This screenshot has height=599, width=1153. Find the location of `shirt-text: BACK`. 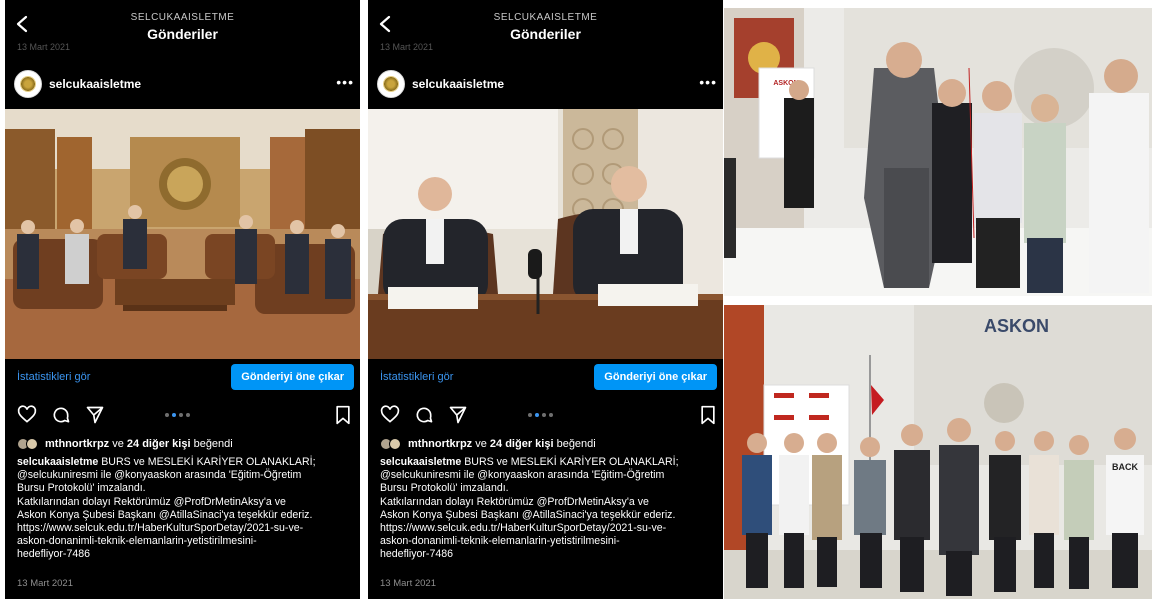

shirt-text: BACK is located at coordinates (1125, 467).